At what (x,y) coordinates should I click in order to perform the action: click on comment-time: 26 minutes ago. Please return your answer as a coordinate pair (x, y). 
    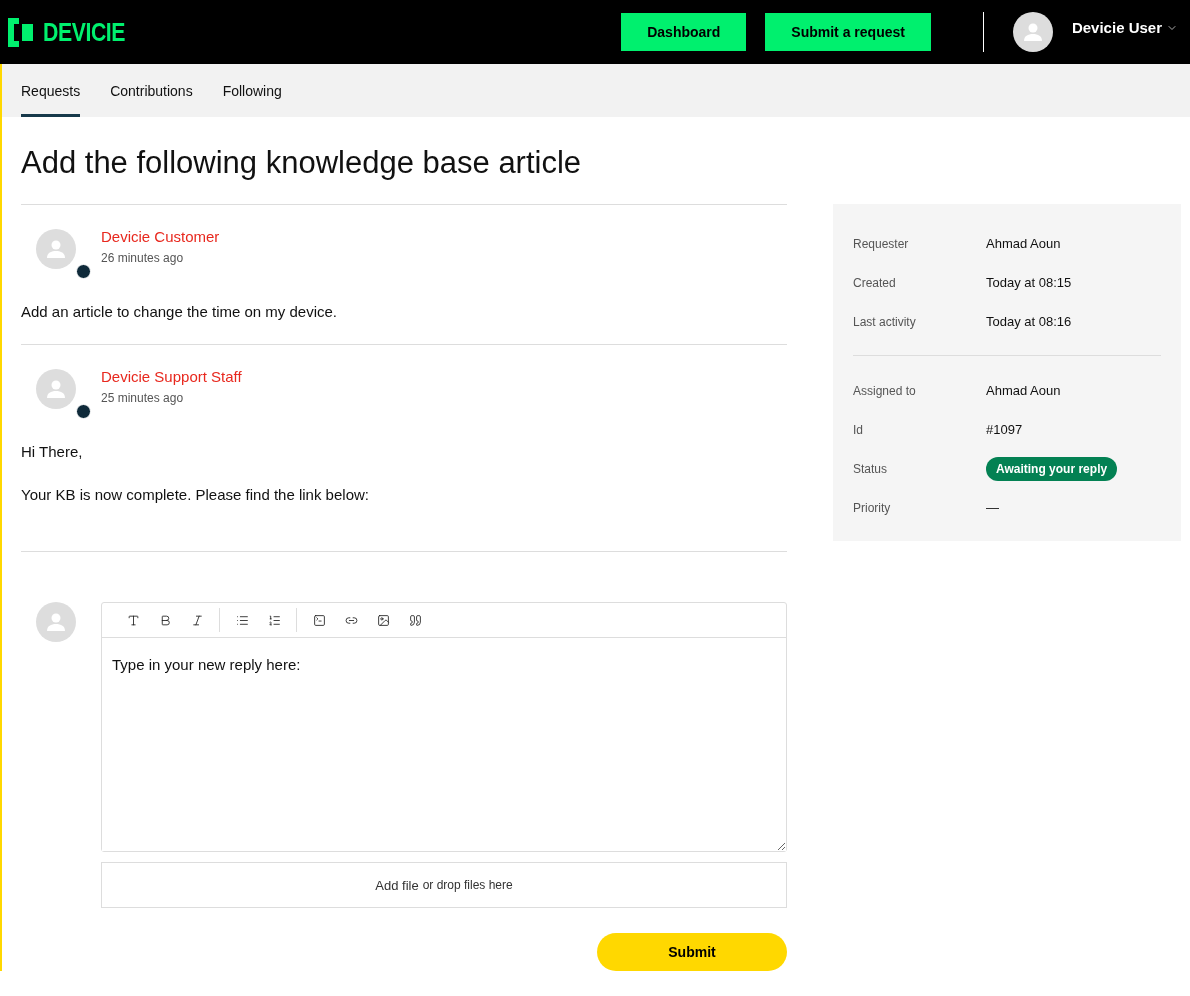
    Looking at the image, I should click on (143, 258).